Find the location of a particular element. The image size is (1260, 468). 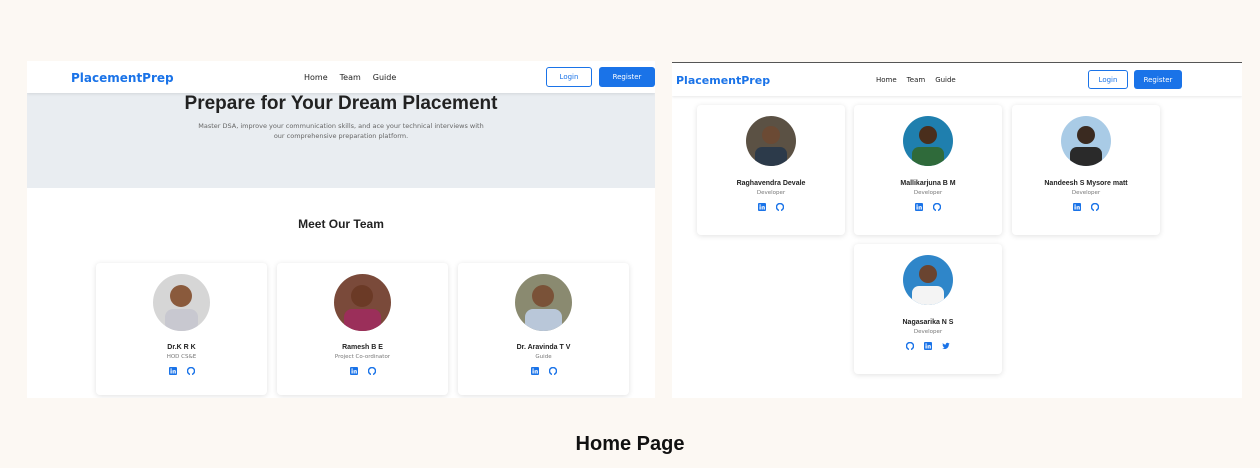

member-name: Dr. Aravinda T V is located at coordinates (543, 347).